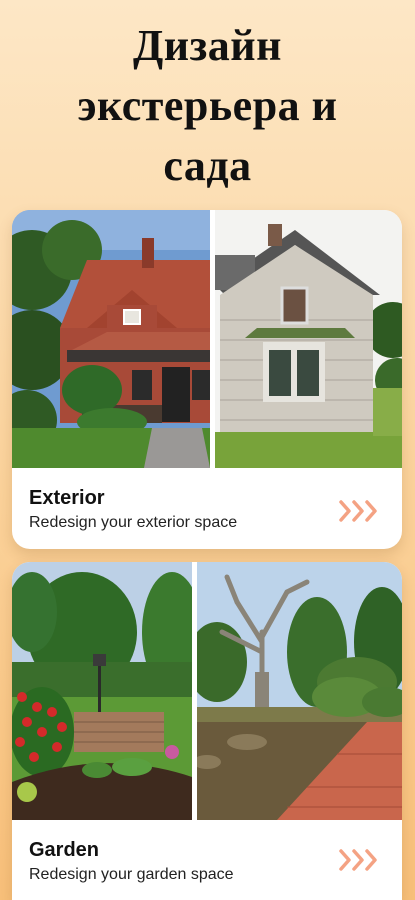 This screenshot has width=415, height=900. Describe the element at coordinates (308, 339) in the screenshot. I see `exterior-before-image` at that location.